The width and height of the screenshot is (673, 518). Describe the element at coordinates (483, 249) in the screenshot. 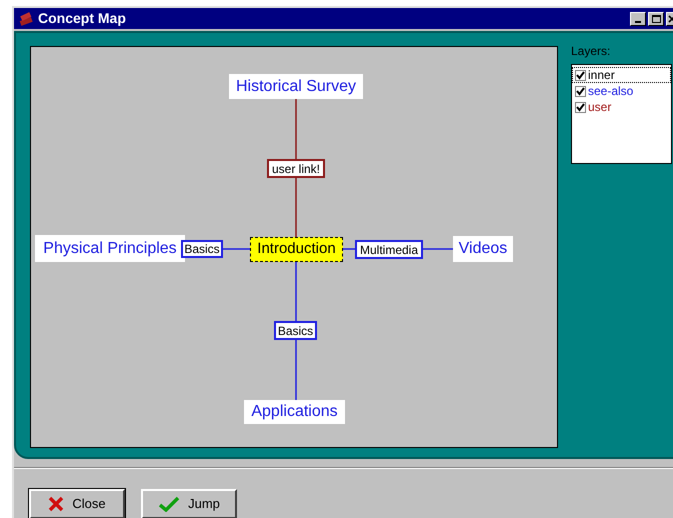

I see `topic-node: Videos` at that location.